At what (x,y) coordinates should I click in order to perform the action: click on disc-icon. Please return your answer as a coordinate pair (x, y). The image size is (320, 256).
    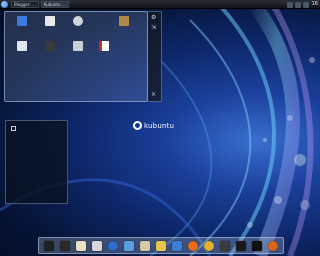
    Looking at the image, I should click on (78, 21).